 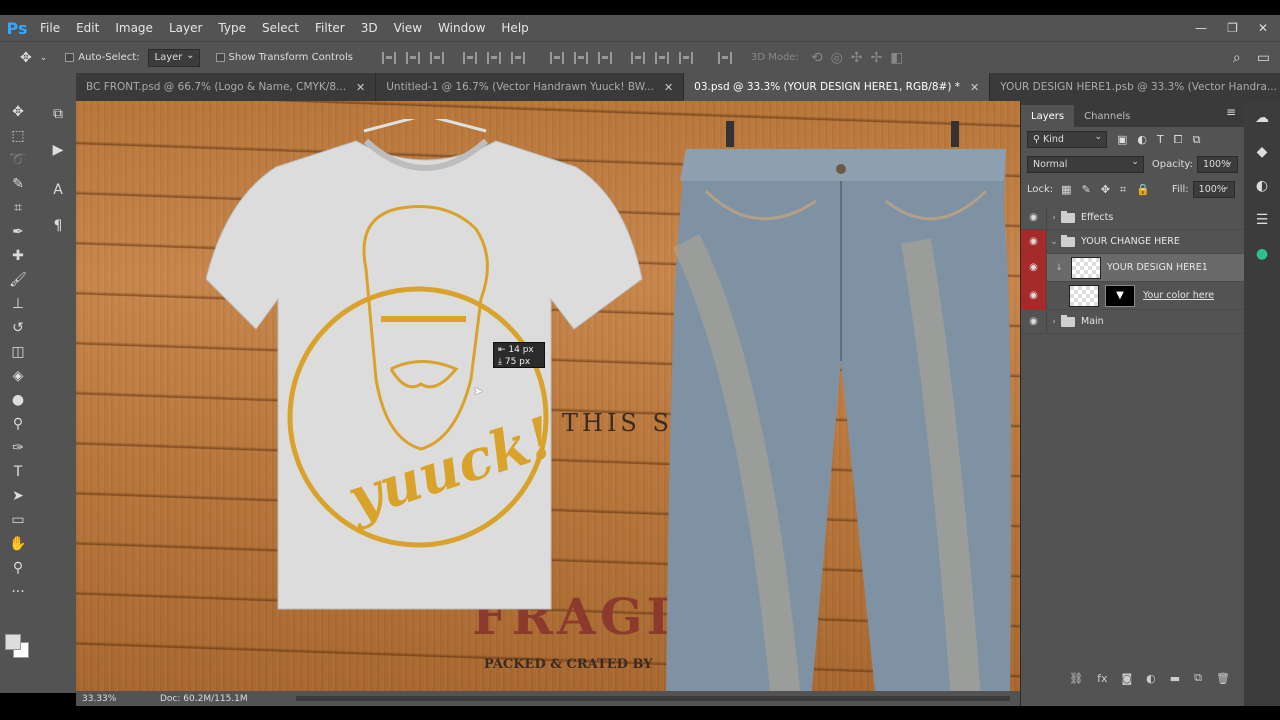 What do you see at coordinates (173, 57) in the screenshot?
I see `auto-select-dropdown: Layer` at bounding box center [173, 57].